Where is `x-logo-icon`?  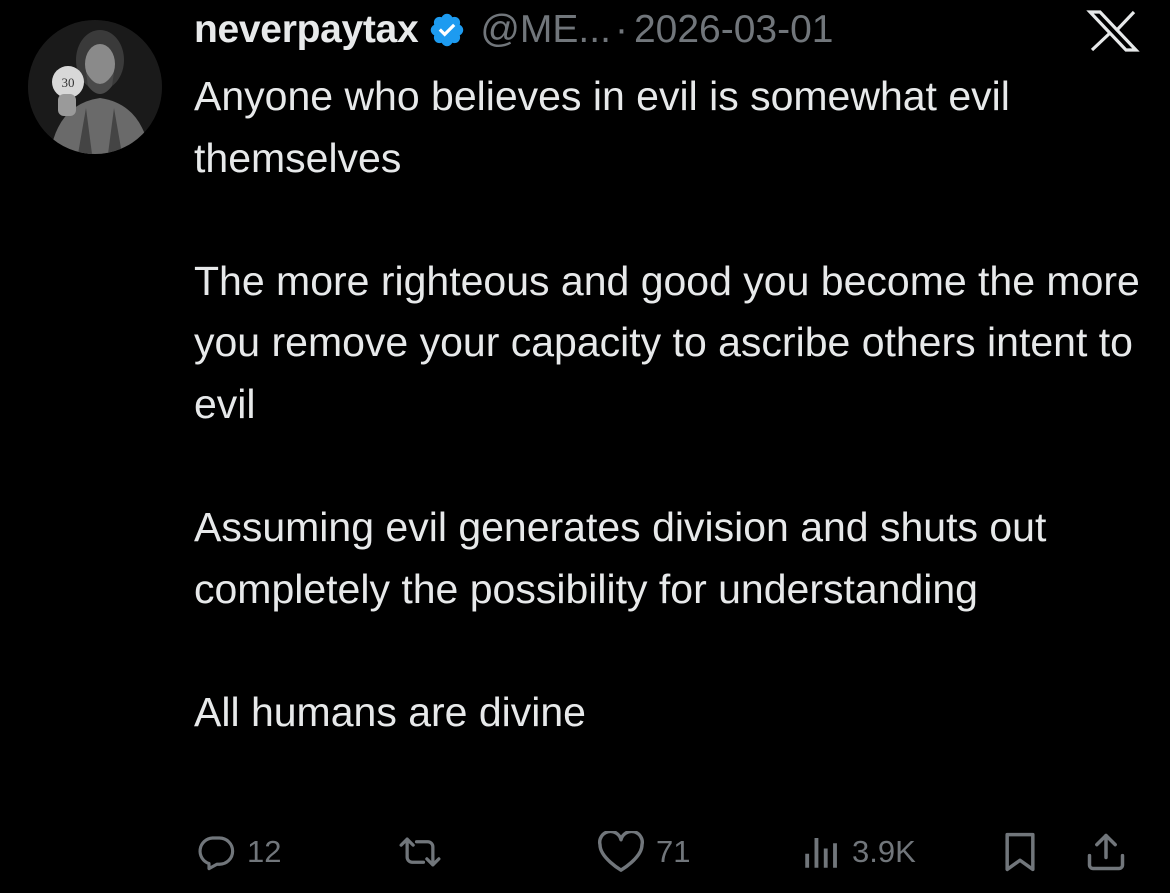
x-logo-icon is located at coordinates (1113, 31).